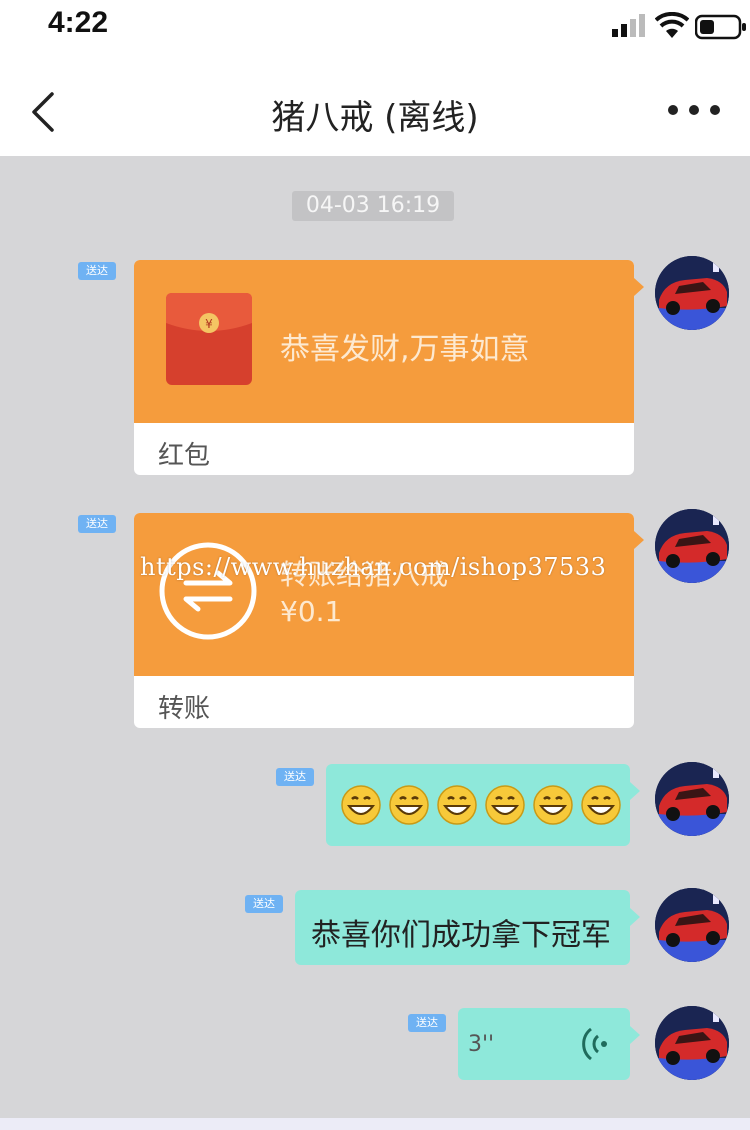 The image size is (750, 1130). Describe the element at coordinates (720, 27) in the screenshot. I see `battery-icon` at that location.